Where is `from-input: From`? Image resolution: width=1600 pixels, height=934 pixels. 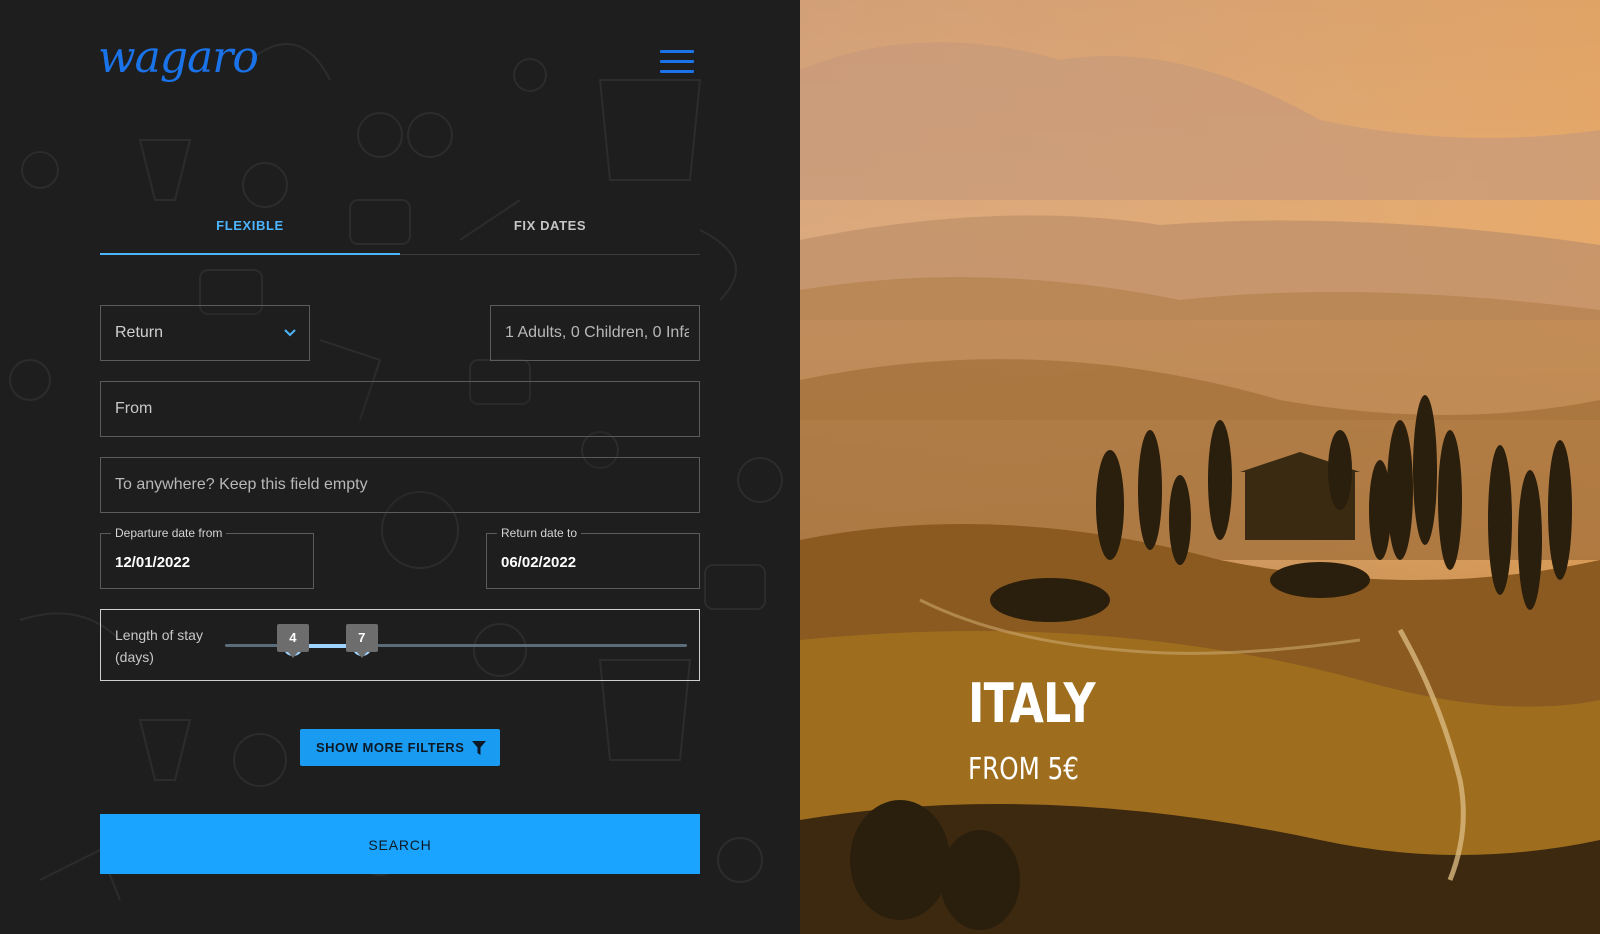
from-input: From is located at coordinates (400, 409).